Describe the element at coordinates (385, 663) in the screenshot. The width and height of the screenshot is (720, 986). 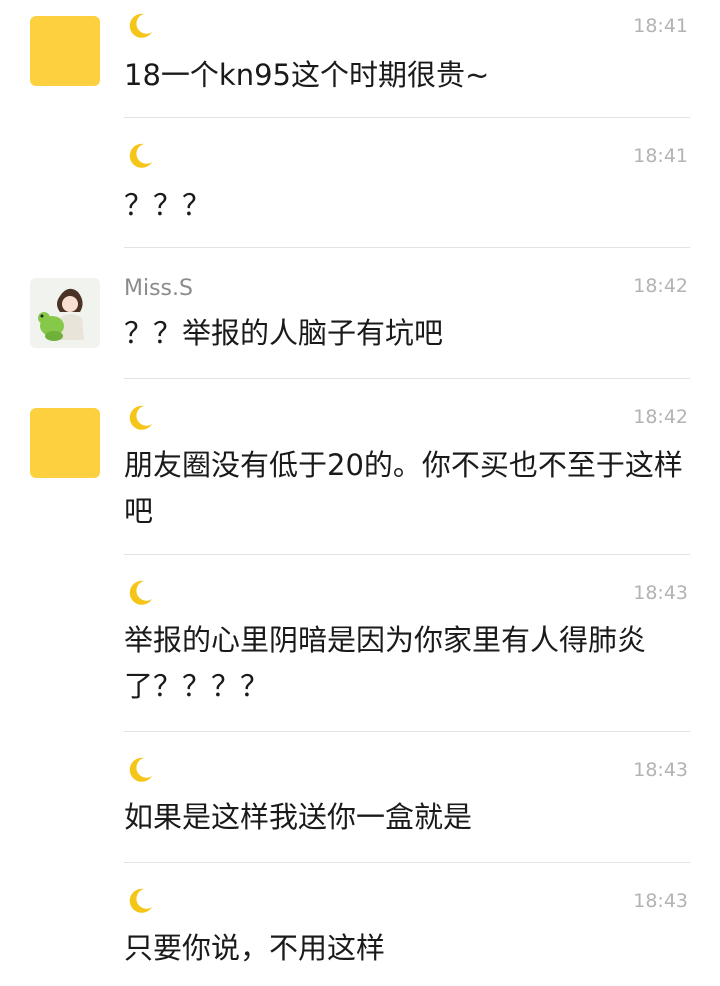
I see `message-text: 举报的心里阴暗是因为你家里有人得肺炎了？？？？` at that location.